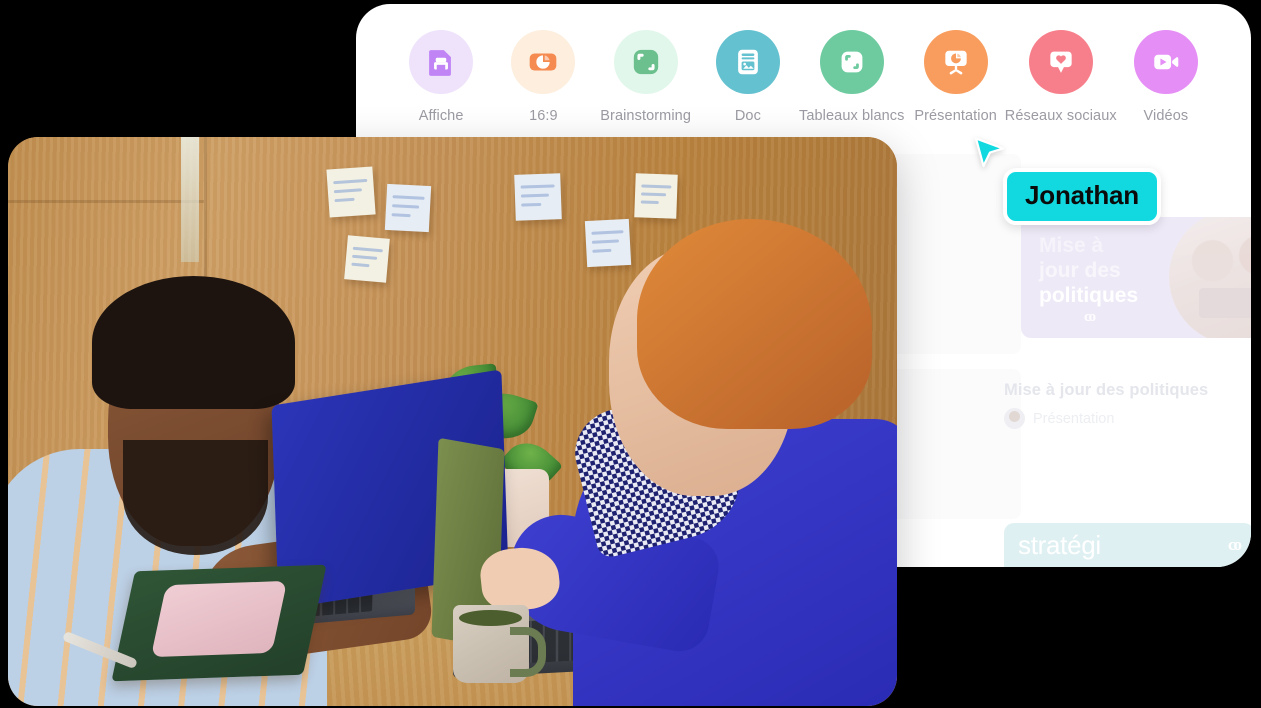  I want to click on thumbnail-title: Mise à jour des politiques, so click(1114, 270).